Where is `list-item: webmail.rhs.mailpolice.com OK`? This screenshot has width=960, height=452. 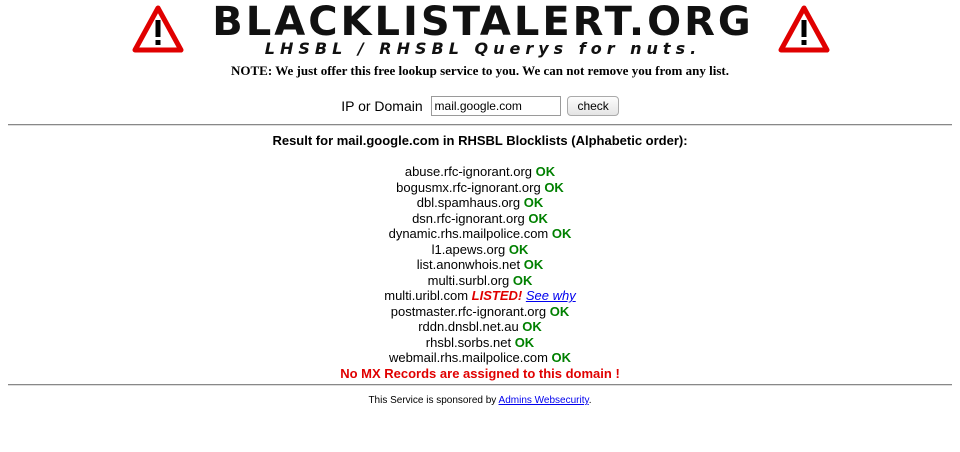
list-item: webmail.rhs.mailpolice.com OK is located at coordinates (480, 358).